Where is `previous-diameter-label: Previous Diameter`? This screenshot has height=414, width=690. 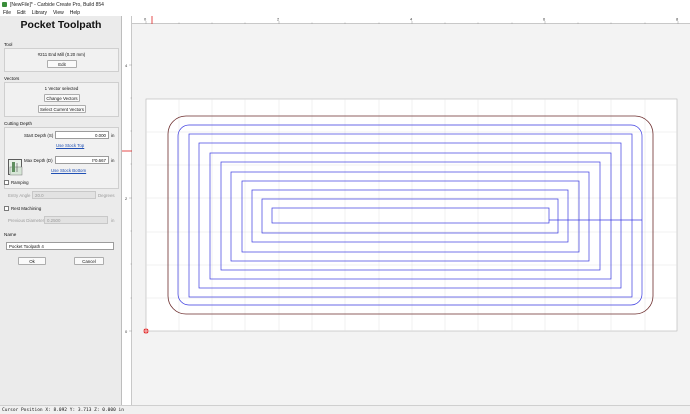 previous-diameter-label: Previous Diameter is located at coordinates (26, 220).